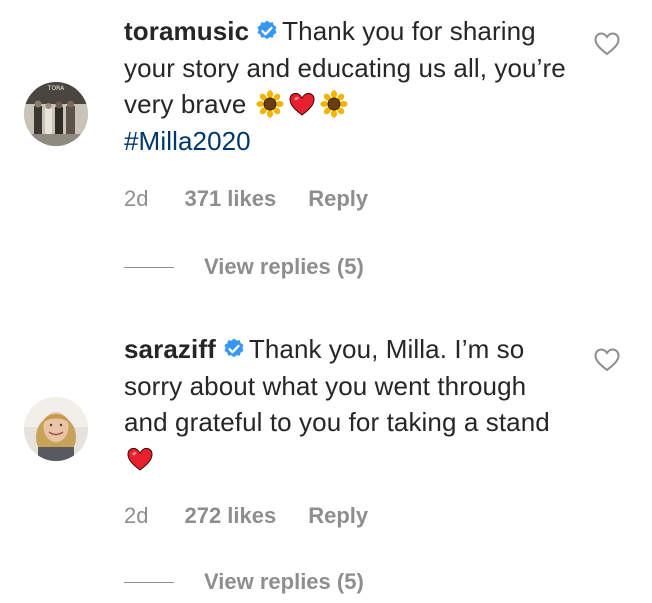 Image resolution: width=652 pixels, height=603 pixels. Describe the element at coordinates (56, 88) in the screenshot. I see `avatar-logo-text: TORA` at that location.